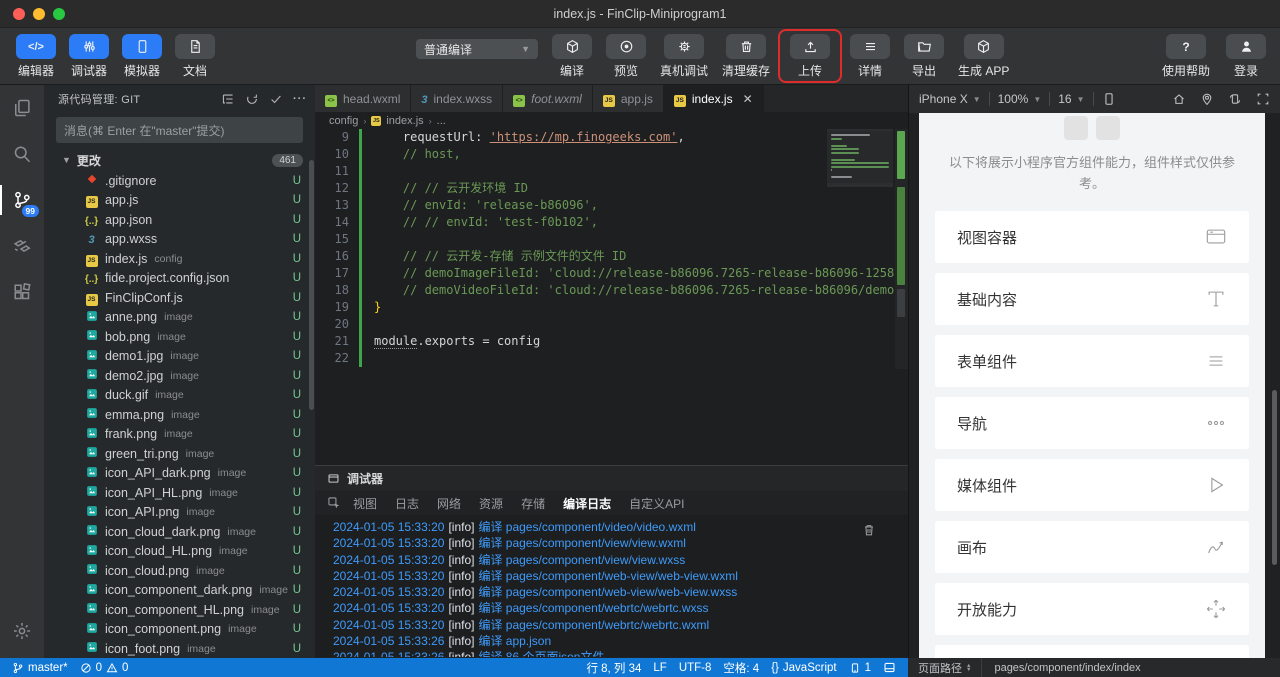  What do you see at coordinates (620, 641) in the screenshot?
I see `log-line: 2024-01-05 15:33:26 [info] 编译 app.json` at bounding box center [620, 641].